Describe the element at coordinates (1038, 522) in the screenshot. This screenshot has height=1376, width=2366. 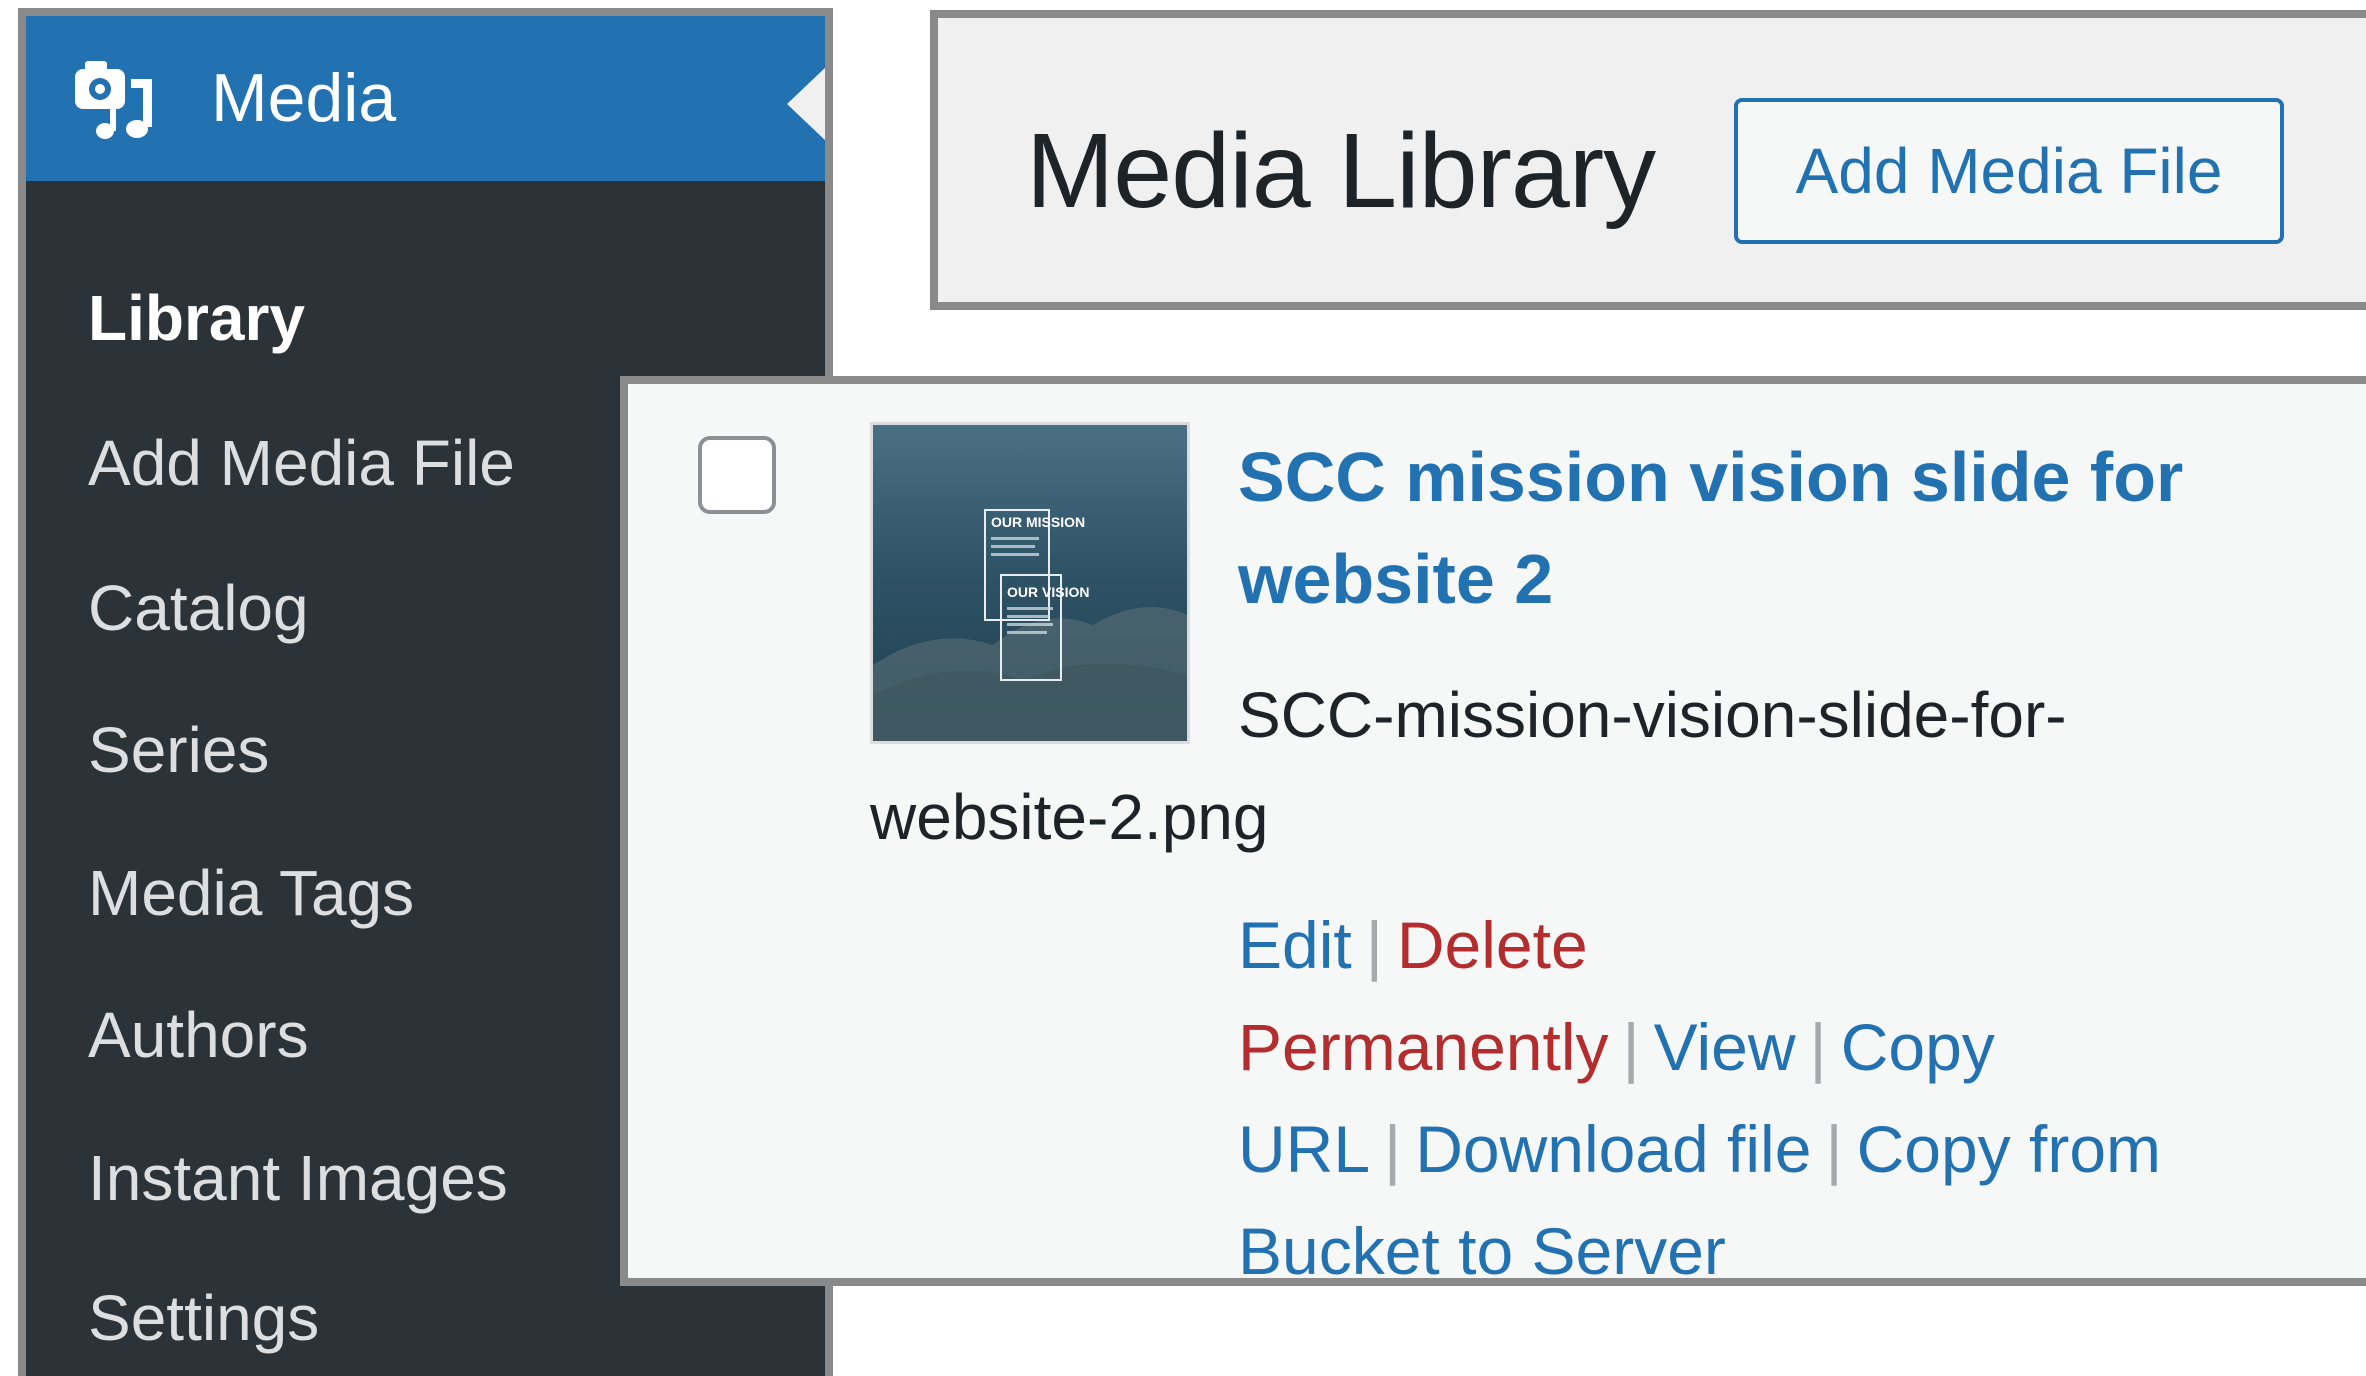
I see `thumbnail-heading-mission: OUR MISSION` at that location.